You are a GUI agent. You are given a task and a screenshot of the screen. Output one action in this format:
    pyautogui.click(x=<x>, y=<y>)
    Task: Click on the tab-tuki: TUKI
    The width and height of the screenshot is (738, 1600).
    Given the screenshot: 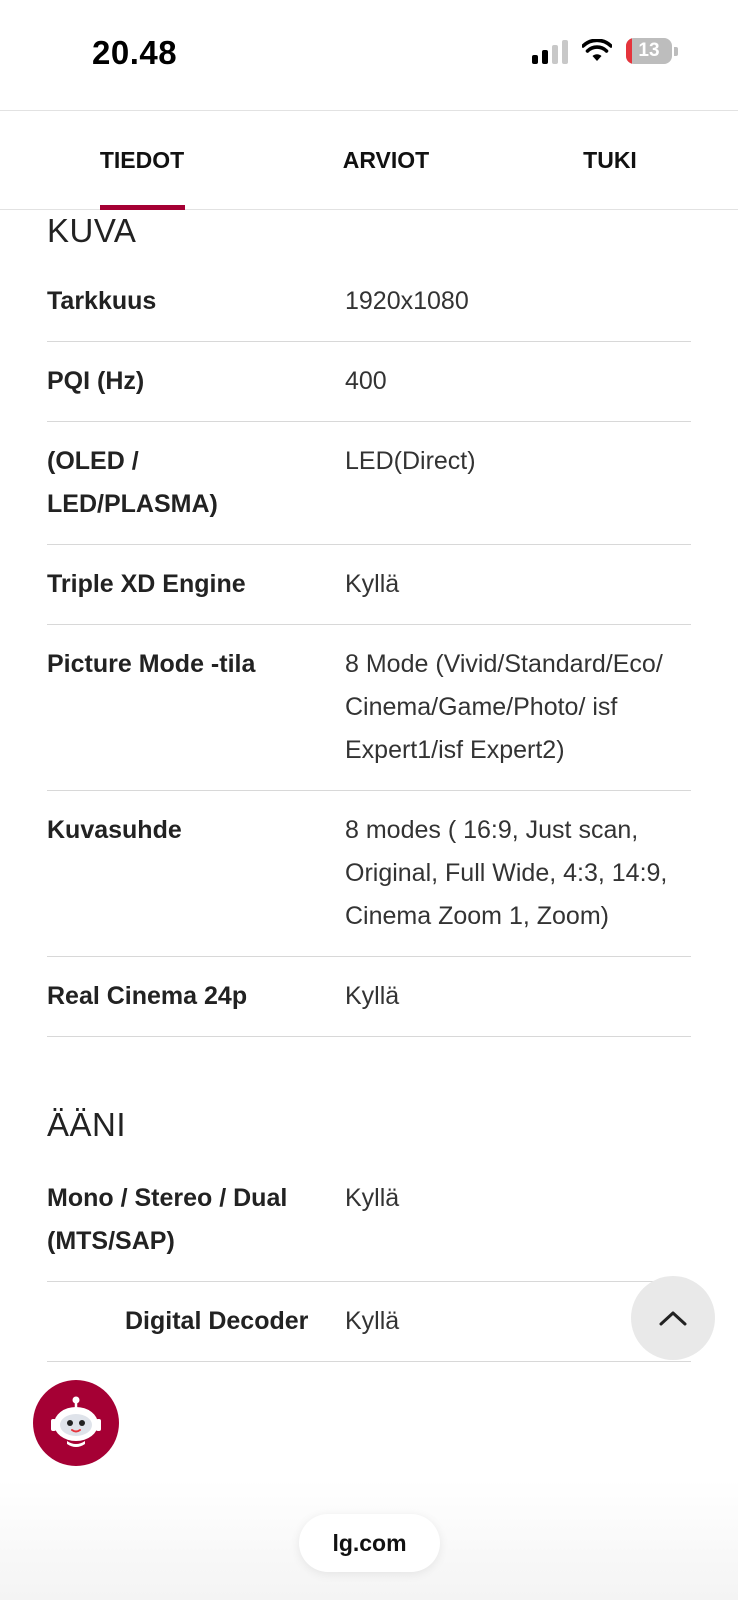 What is the action you would take?
    pyautogui.click(x=610, y=160)
    